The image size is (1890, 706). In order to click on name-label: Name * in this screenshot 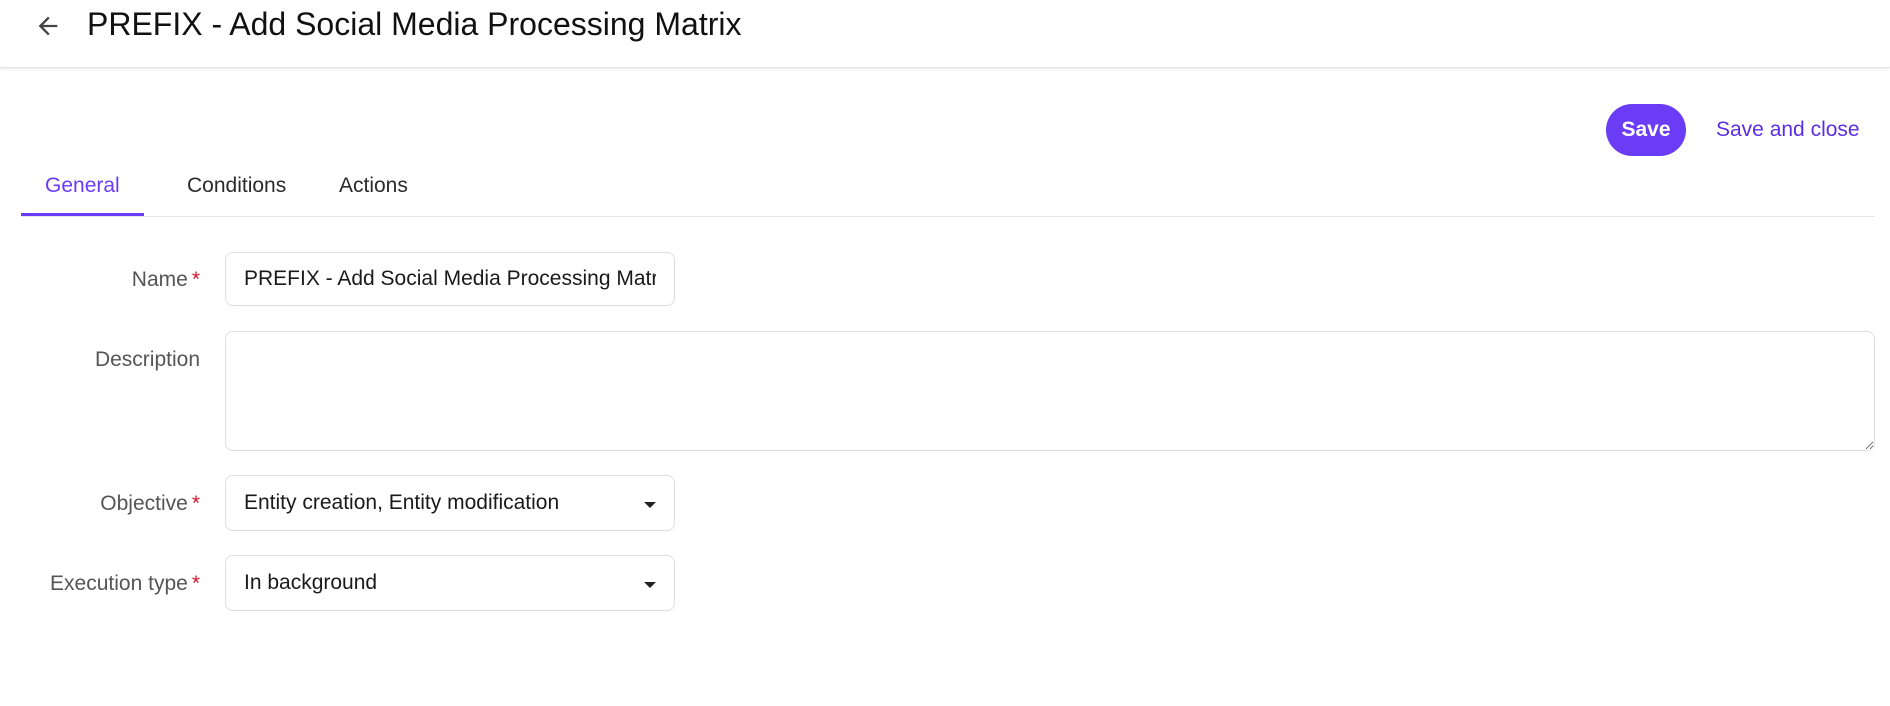, I will do `click(166, 280)`.